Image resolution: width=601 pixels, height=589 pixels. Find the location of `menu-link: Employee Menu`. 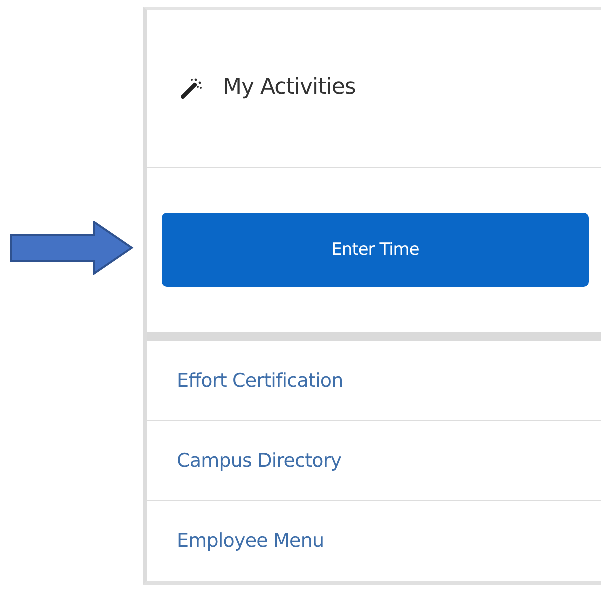

menu-link: Employee Menu is located at coordinates (250, 541).